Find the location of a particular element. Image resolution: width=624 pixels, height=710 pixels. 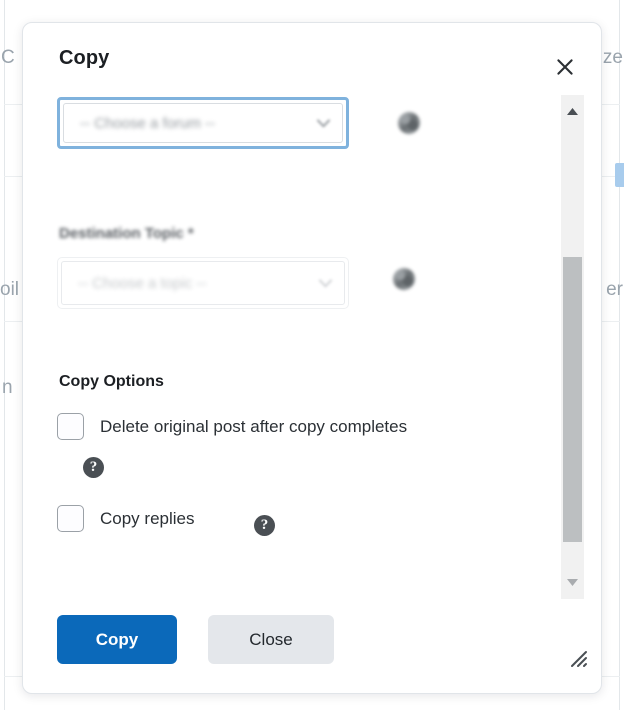

forum-select: -- Choose a forum -- is located at coordinates (203, 123).